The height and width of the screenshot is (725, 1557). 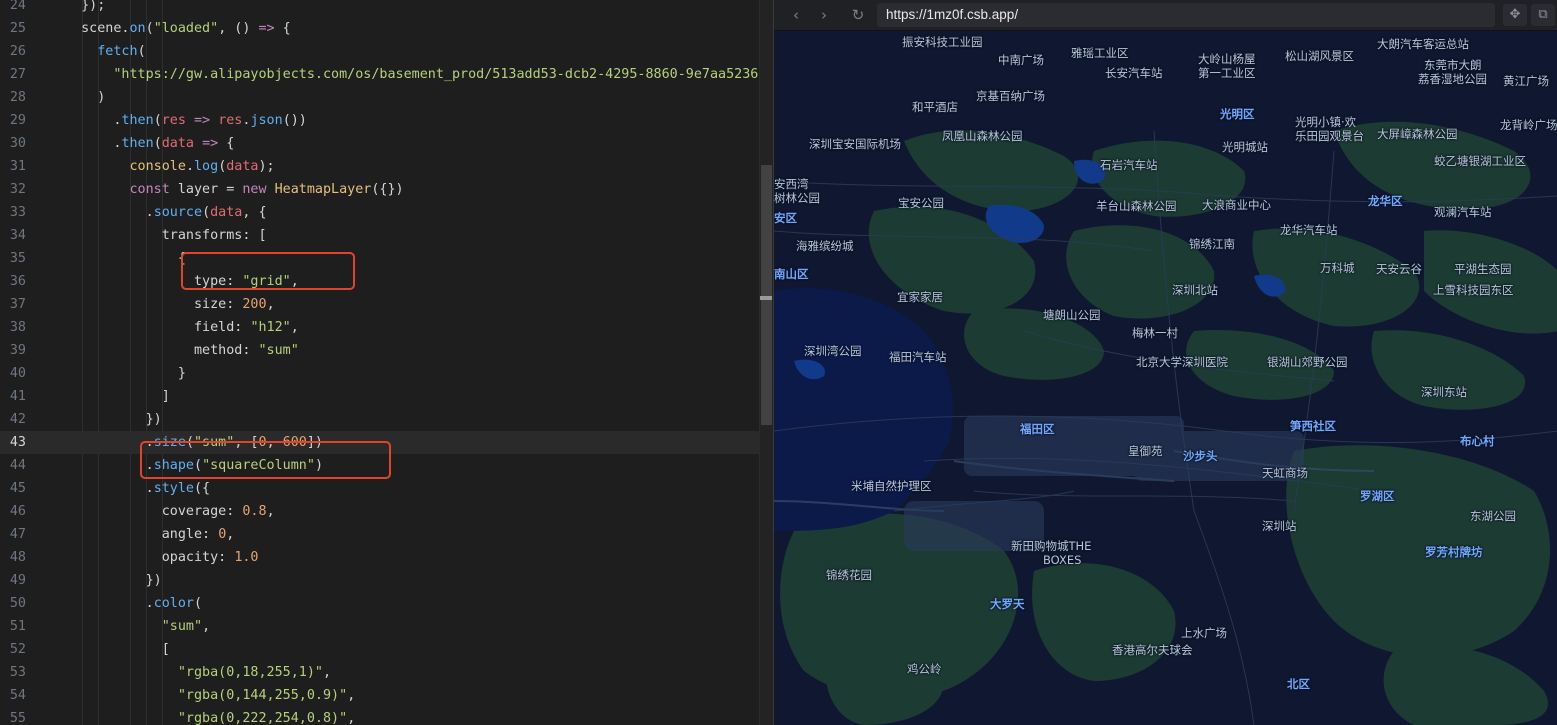 What do you see at coordinates (849, 575) in the screenshot?
I see `map-poi-label: 锦绣花园` at bounding box center [849, 575].